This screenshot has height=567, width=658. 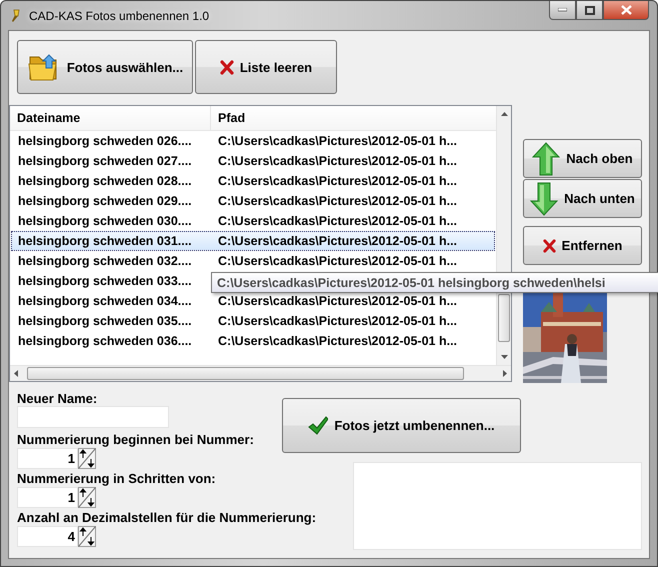 I want to click on minimize-icon, so click(x=562, y=10).